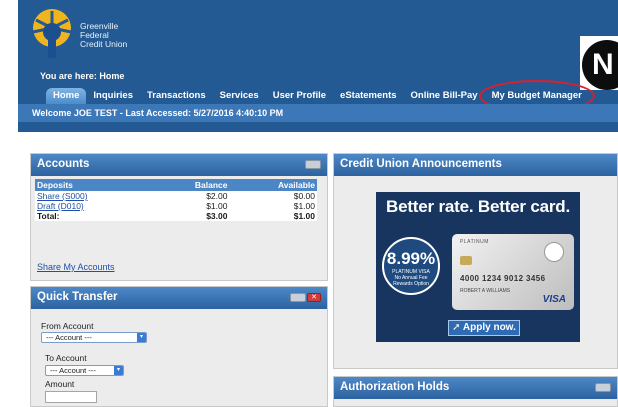 The height and width of the screenshot is (407, 618). Describe the element at coordinates (93, 216) in the screenshot. I see `total-label: Total:` at that location.